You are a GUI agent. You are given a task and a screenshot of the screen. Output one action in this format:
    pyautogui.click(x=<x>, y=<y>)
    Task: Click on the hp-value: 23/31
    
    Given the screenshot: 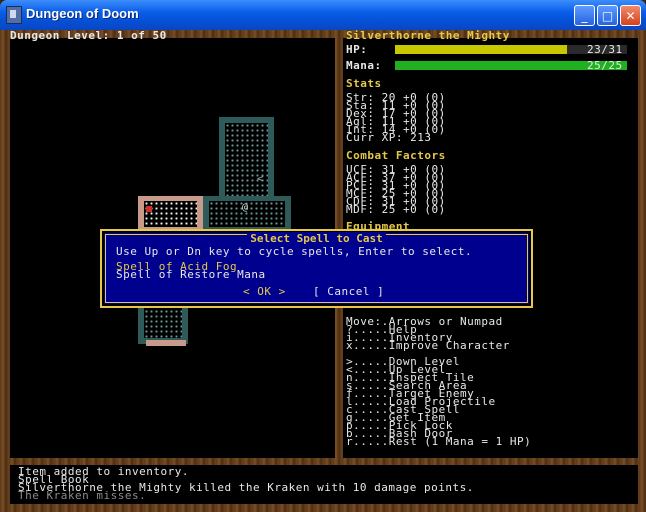 What is the action you would take?
    pyautogui.click(x=605, y=49)
    